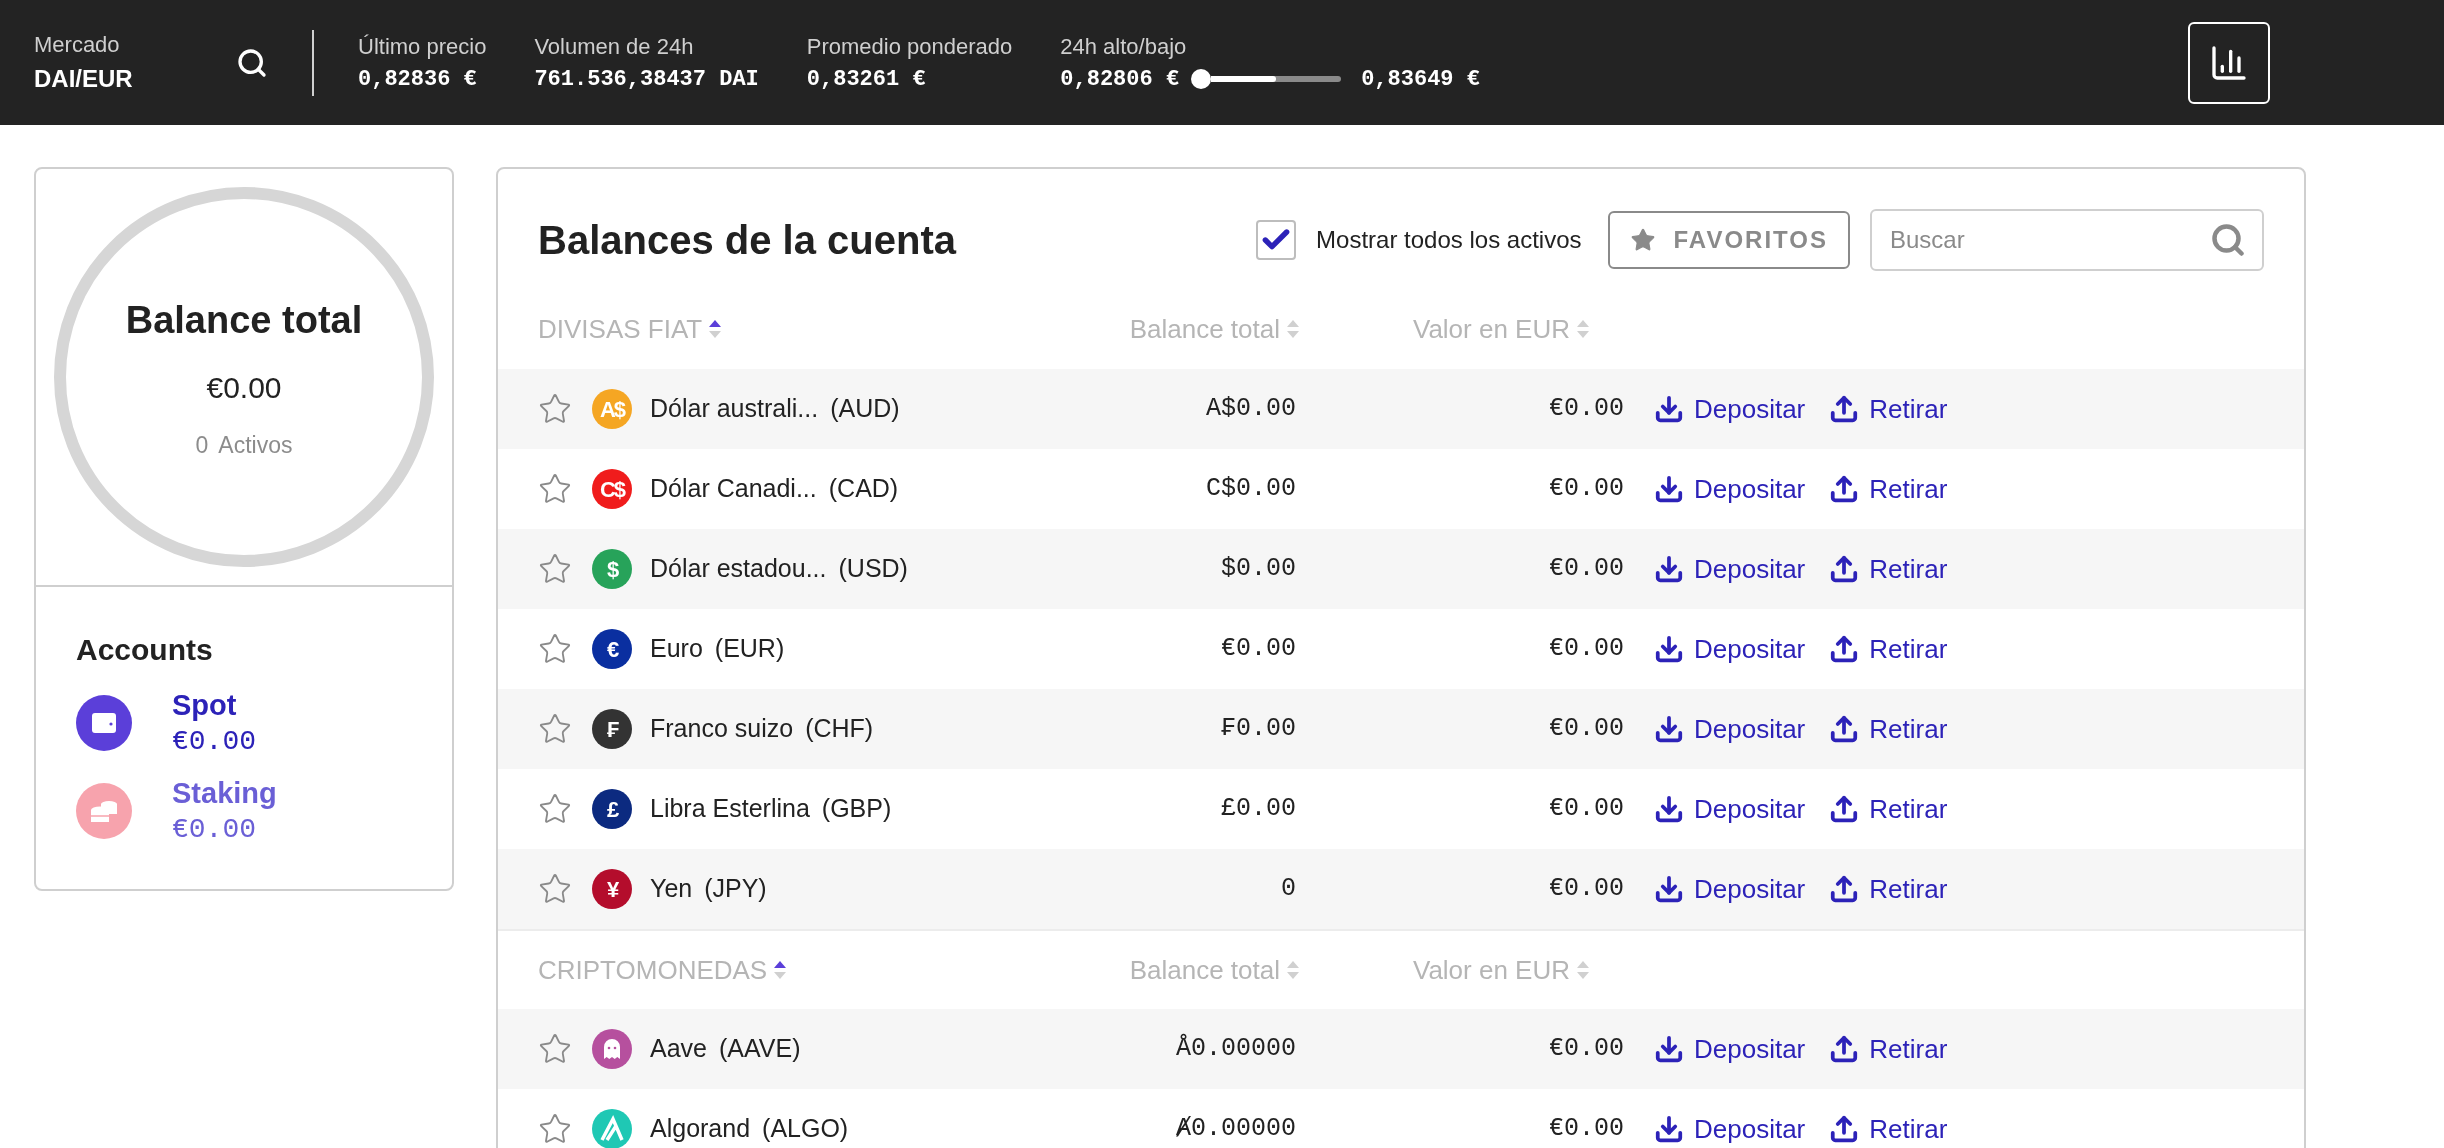 The image size is (2444, 1148). Describe the element at coordinates (1124, 46) in the screenshot. I see `stat-label: 24h alto/bajo` at that location.